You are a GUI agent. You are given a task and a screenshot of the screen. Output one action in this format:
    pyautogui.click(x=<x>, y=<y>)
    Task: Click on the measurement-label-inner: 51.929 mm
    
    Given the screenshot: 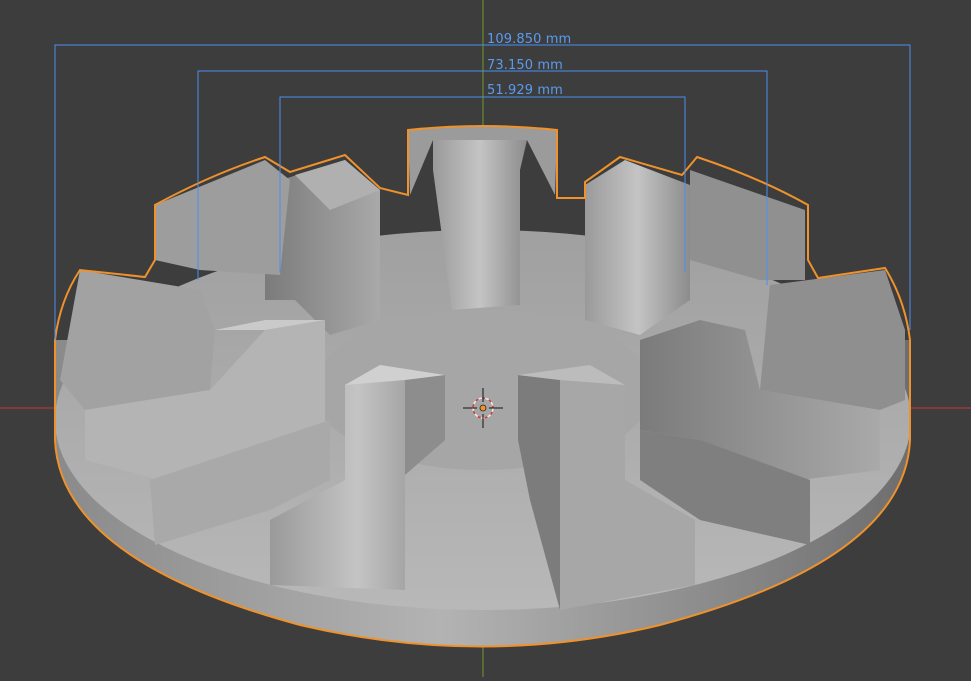 What is the action you would take?
    pyautogui.click(x=525, y=90)
    